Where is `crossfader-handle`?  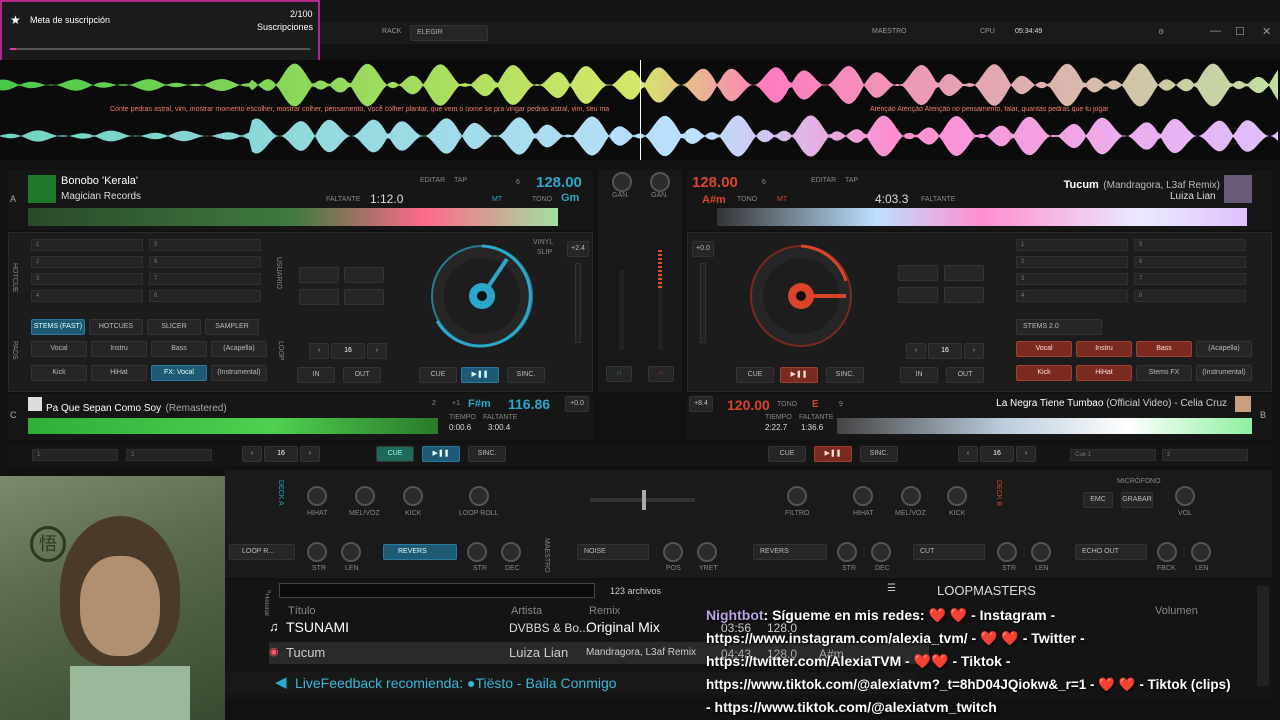 crossfader-handle is located at coordinates (644, 500).